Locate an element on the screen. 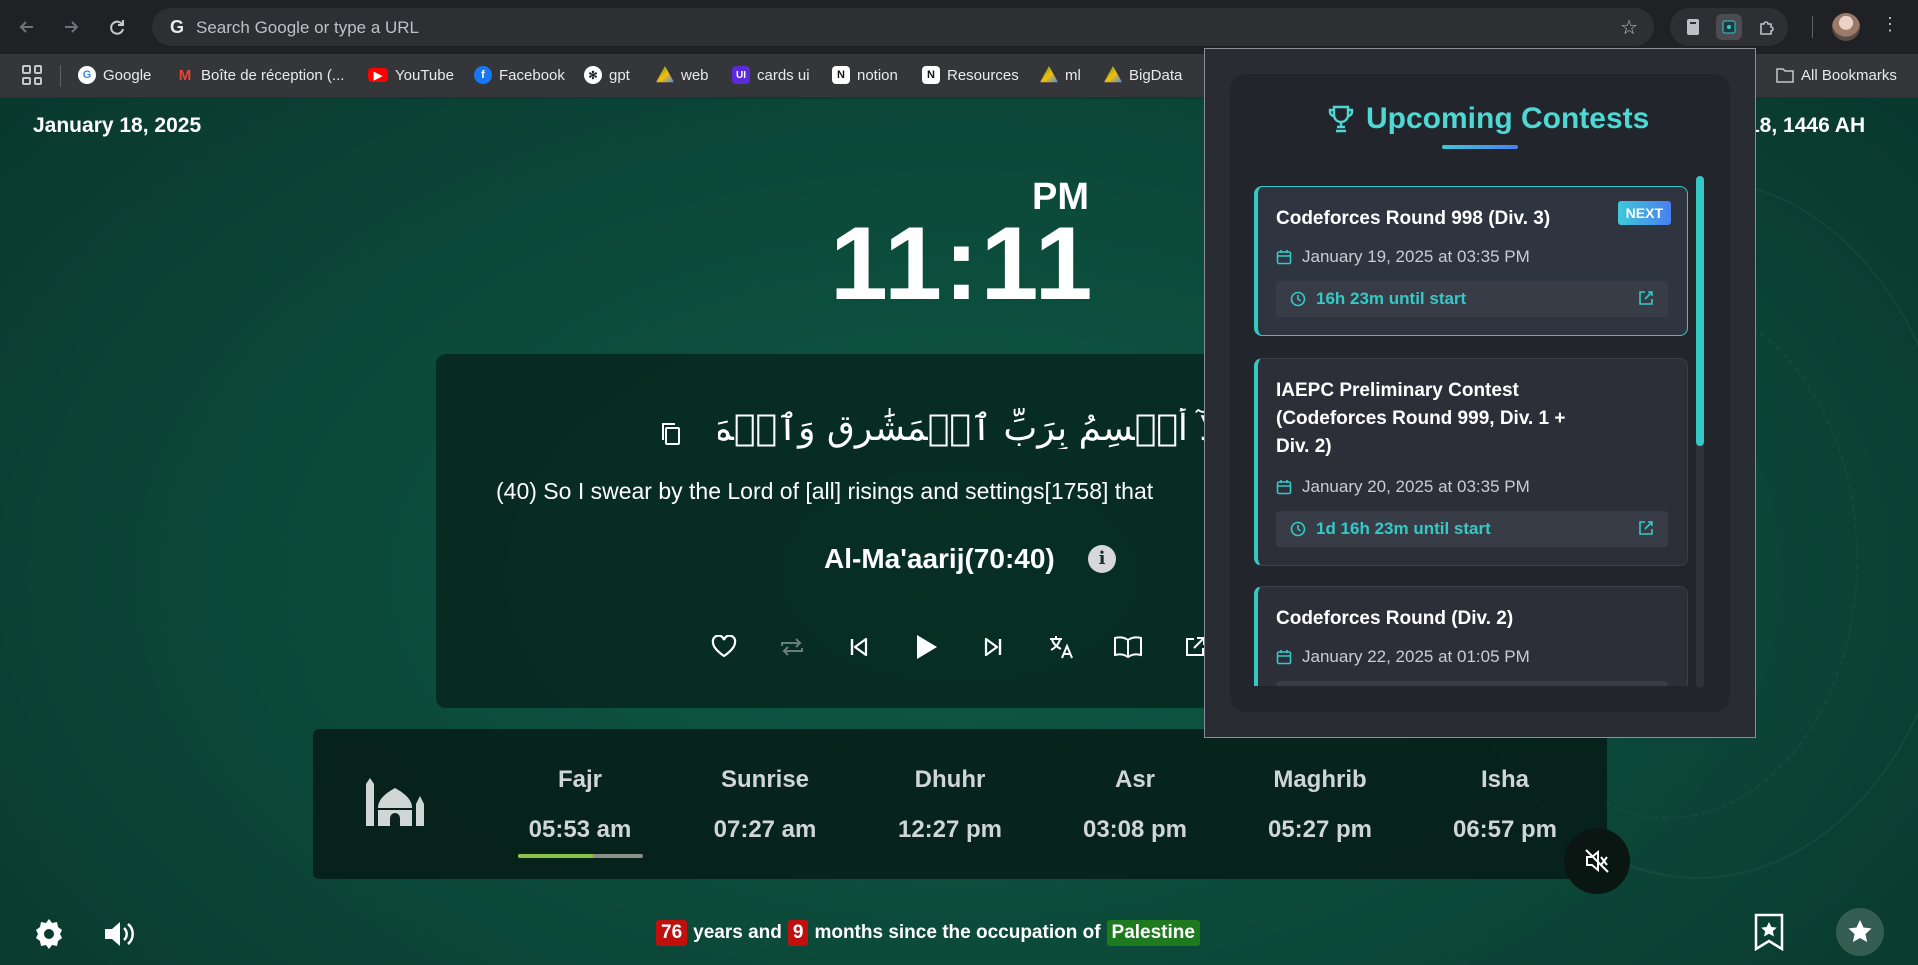 This screenshot has height=965, width=1918. bookmark-label: gpt is located at coordinates (619, 75).